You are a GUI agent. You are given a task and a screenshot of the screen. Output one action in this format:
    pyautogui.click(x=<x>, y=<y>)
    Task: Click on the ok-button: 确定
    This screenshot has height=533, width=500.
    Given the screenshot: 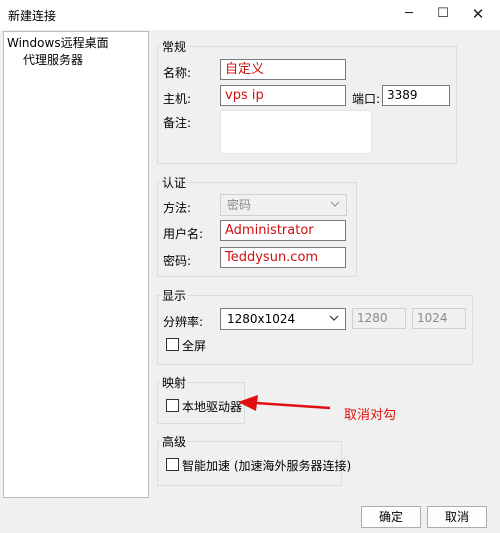 What is the action you would take?
    pyautogui.click(x=391, y=517)
    